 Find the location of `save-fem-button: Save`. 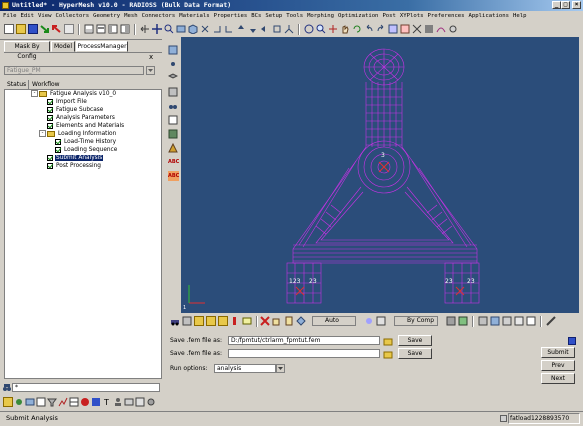

save-fem-button: Save is located at coordinates (415, 340).